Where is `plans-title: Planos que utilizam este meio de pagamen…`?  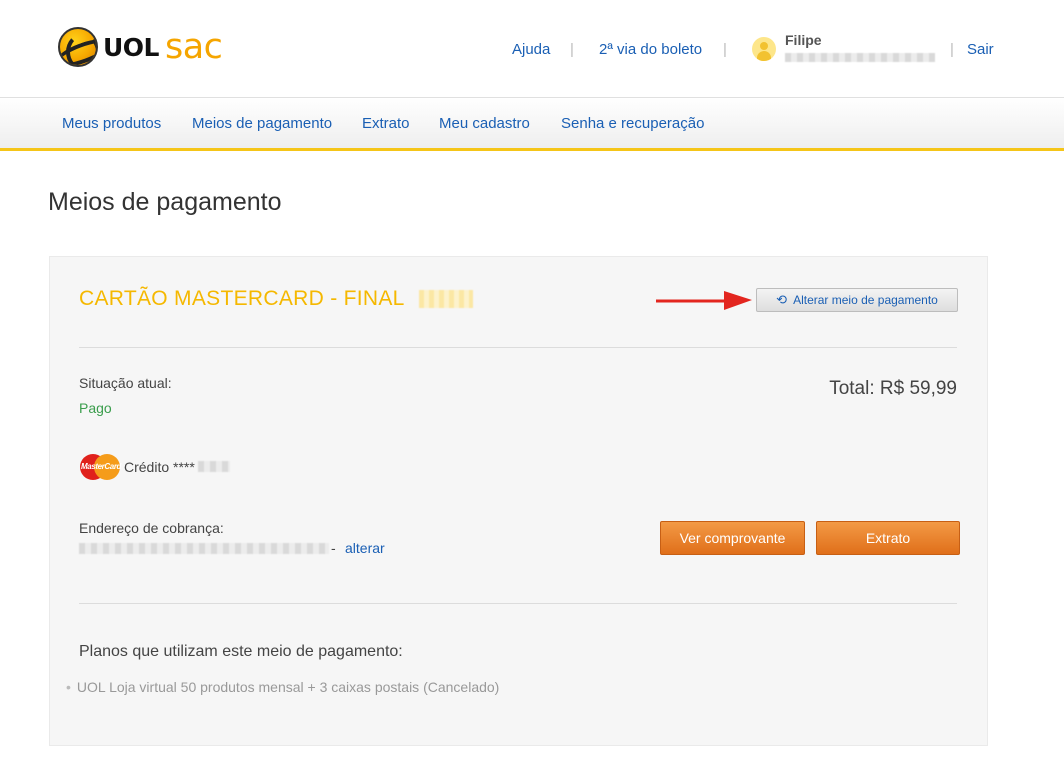 plans-title: Planos que utilizam este meio de pagamen… is located at coordinates (241, 651).